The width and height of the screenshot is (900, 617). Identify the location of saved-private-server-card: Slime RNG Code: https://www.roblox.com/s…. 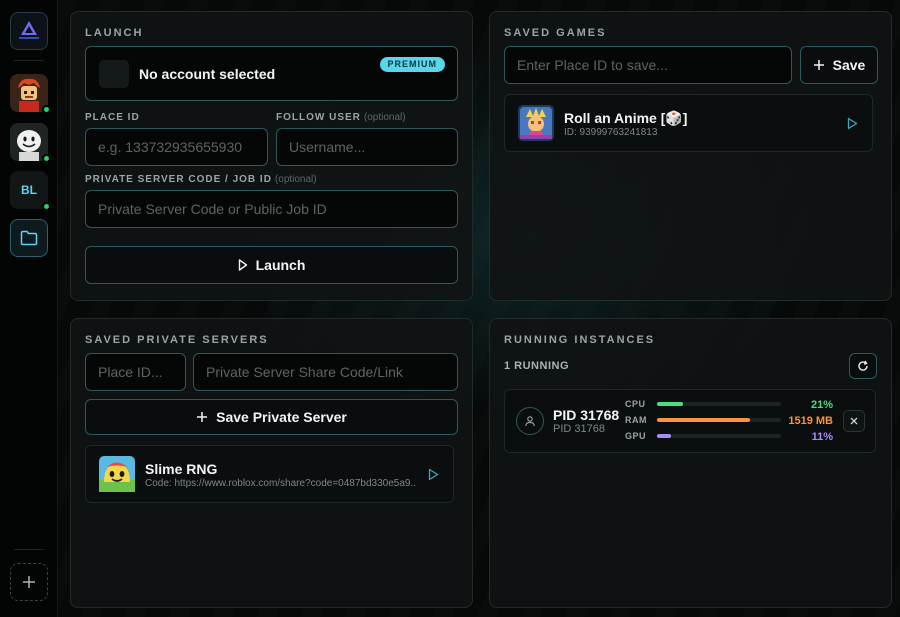
(269, 474).